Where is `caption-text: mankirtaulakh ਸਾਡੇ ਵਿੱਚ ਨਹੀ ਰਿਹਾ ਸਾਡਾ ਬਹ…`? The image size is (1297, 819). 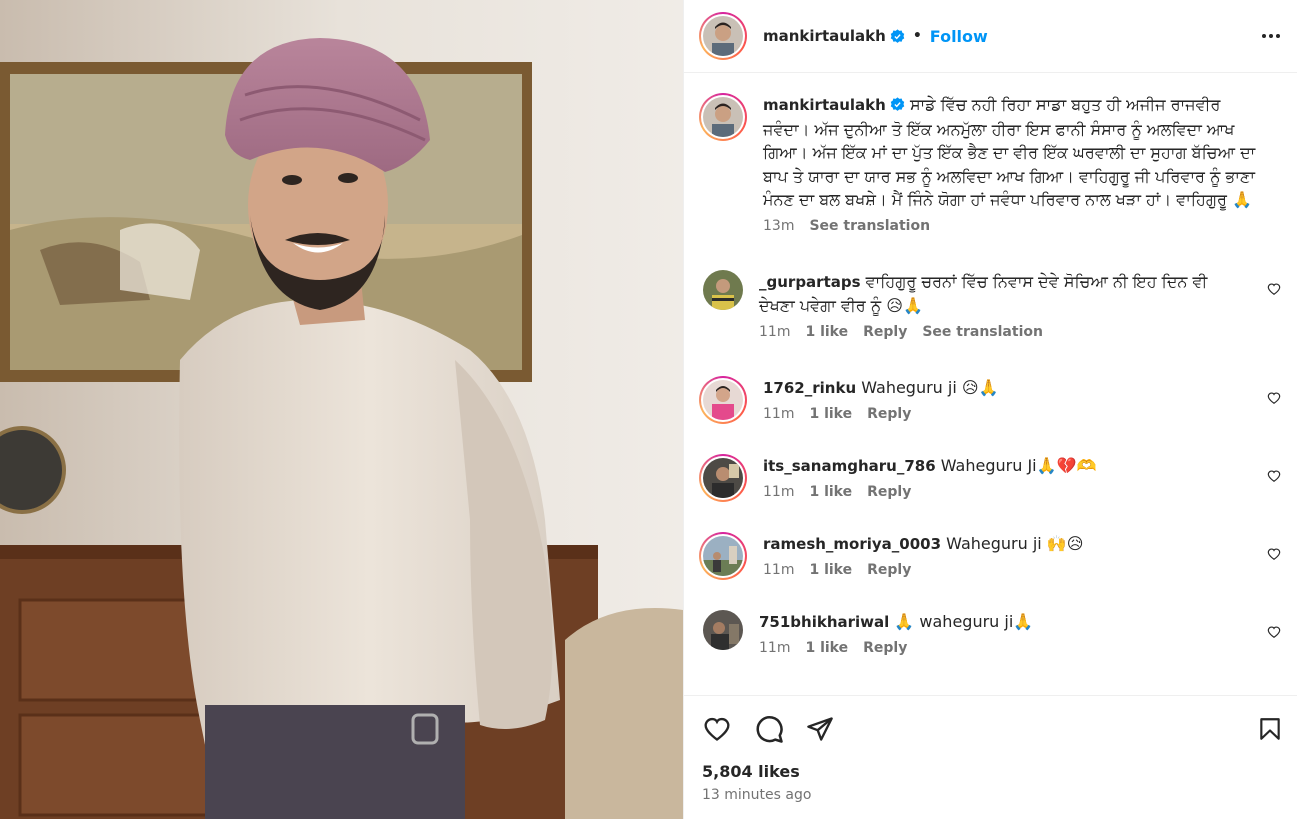 caption-text: mankirtaulakh ਸਾਡੇ ਵਿੱਚ ਨਹੀ ਰਿਹਾ ਸਾਡਾ ਬਹ… is located at coordinates (1015, 152).